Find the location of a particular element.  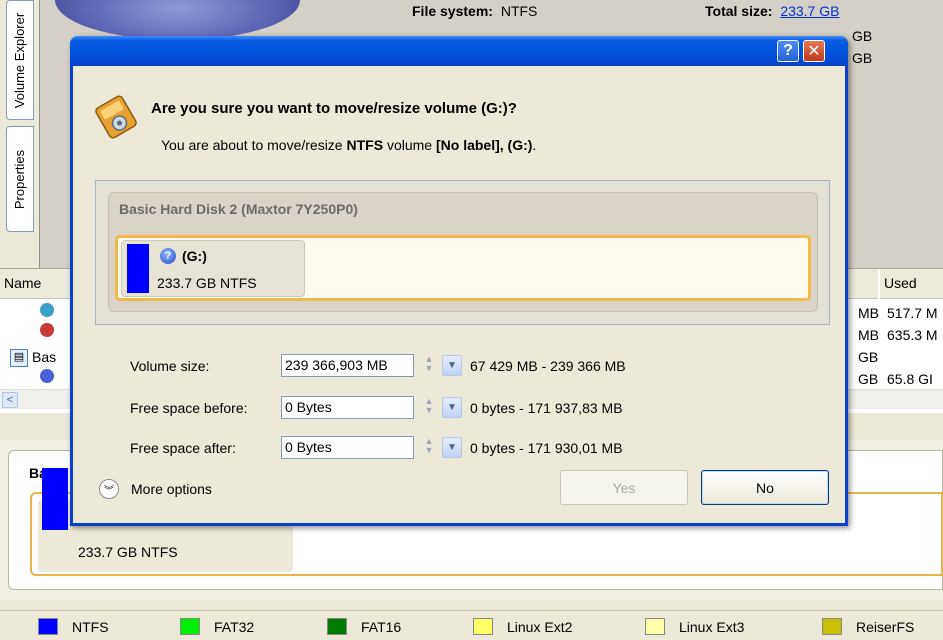

file-system-value: NTFS is located at coordinates (519, 11).